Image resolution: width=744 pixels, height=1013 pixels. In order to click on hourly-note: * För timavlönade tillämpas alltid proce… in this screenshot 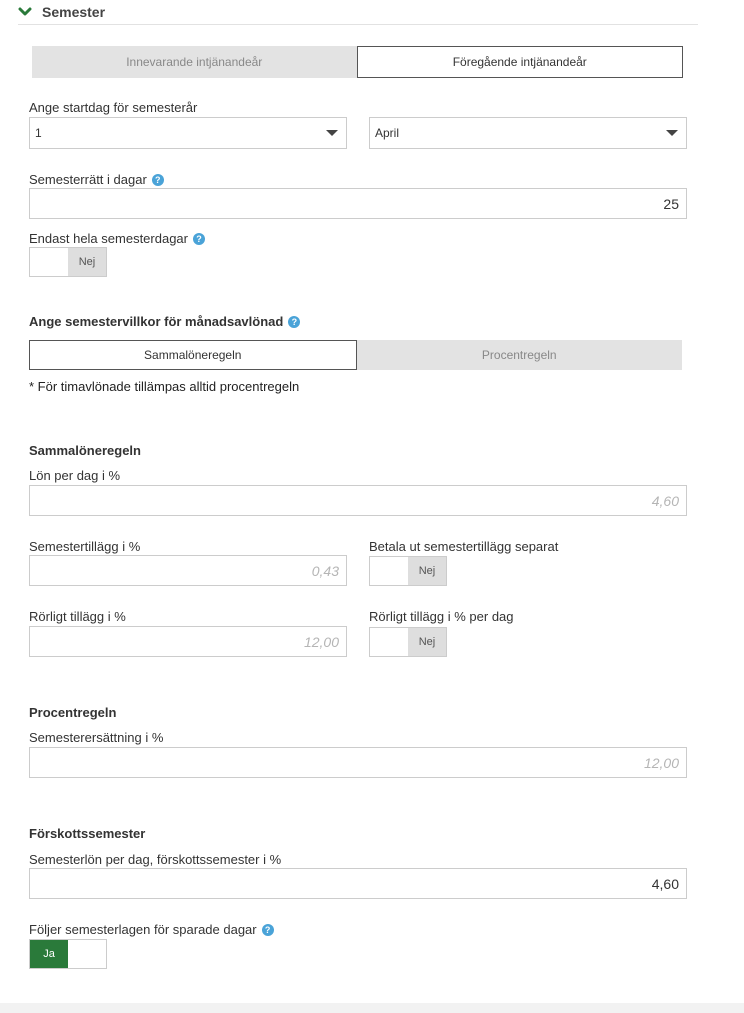, I will do `click(164, 386)`.